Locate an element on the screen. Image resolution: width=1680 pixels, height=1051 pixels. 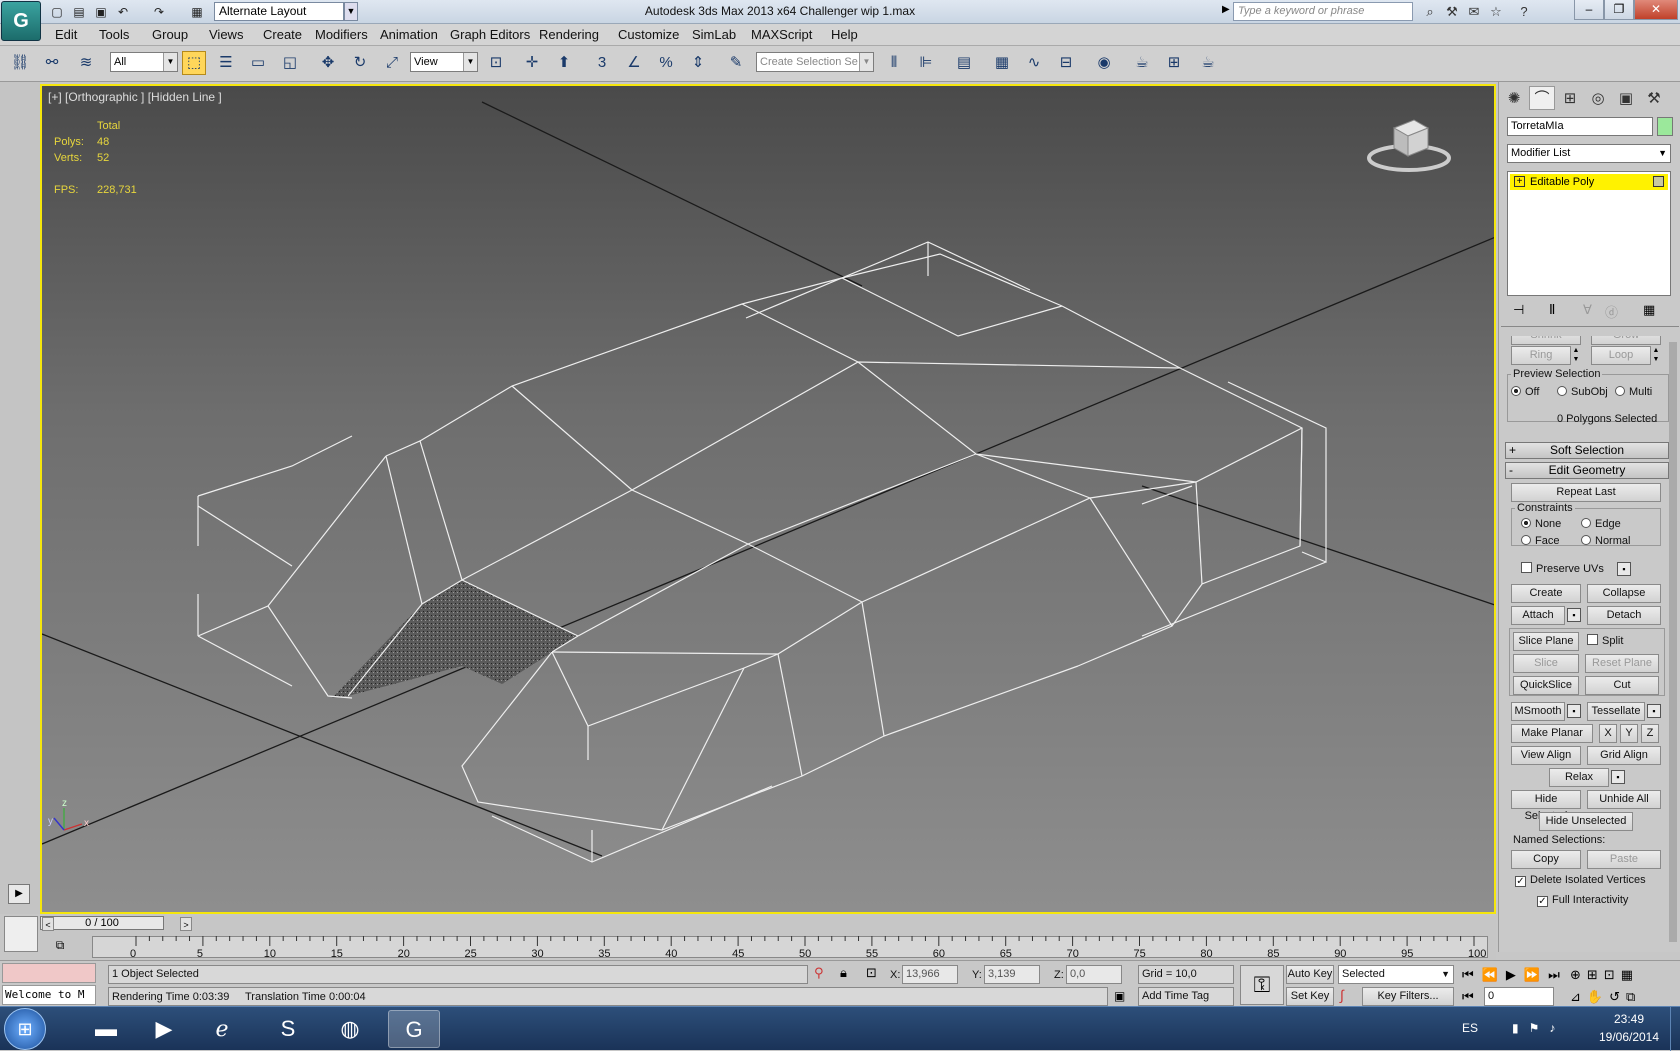
save-icon: ▣ is located at coordinates (101, 12).